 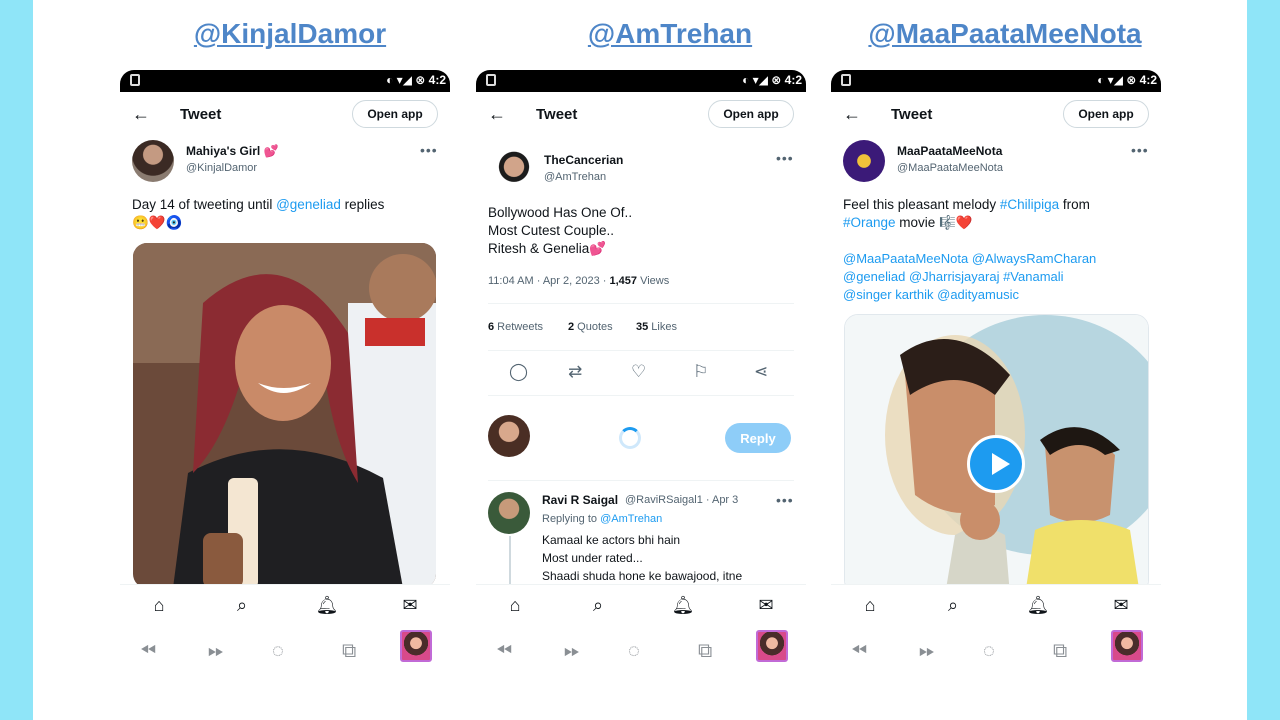 I want to click on author-handle: @AmTrehan, so click(x=575, y=177).